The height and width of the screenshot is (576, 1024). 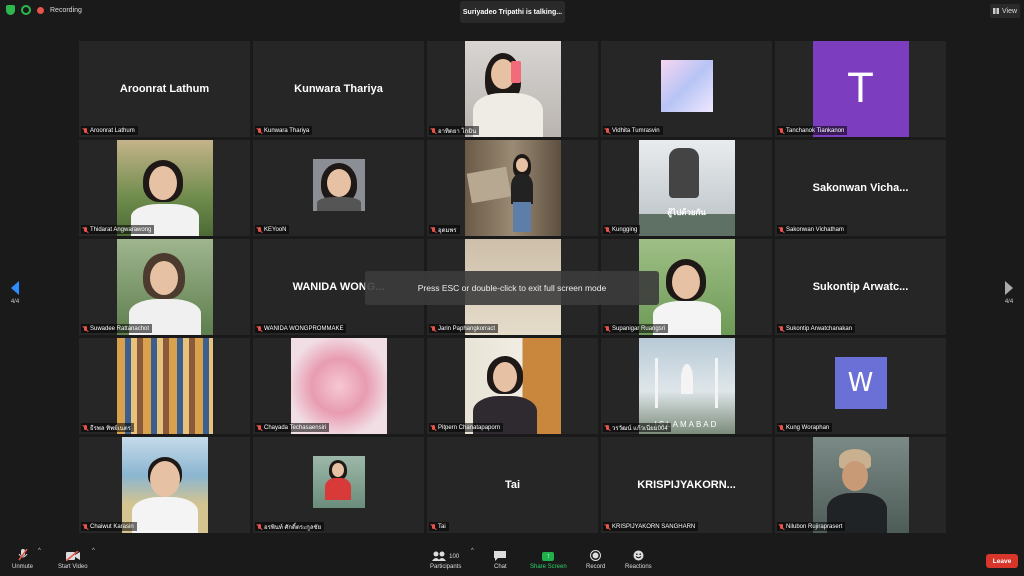 I want to click on reactions-button: Reactions, so click(x=638, y=559).